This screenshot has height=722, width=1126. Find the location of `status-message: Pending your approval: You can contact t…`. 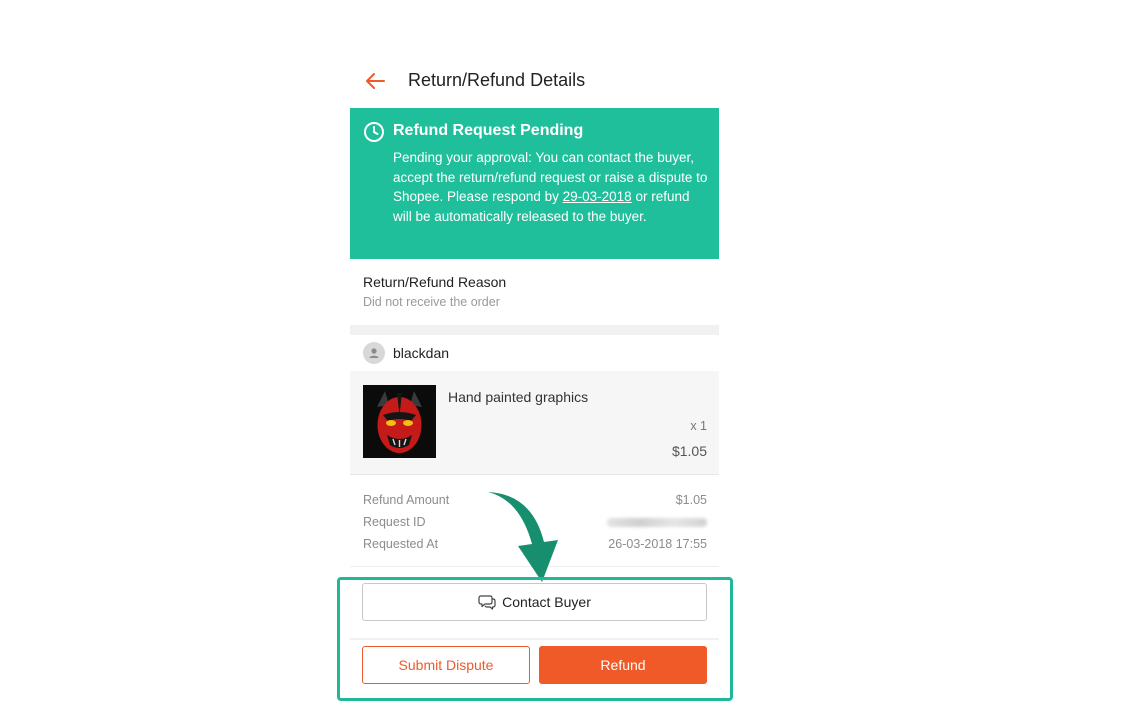

status-message: Pending your approval: You can contact t… is located at coordinates (552, 187).